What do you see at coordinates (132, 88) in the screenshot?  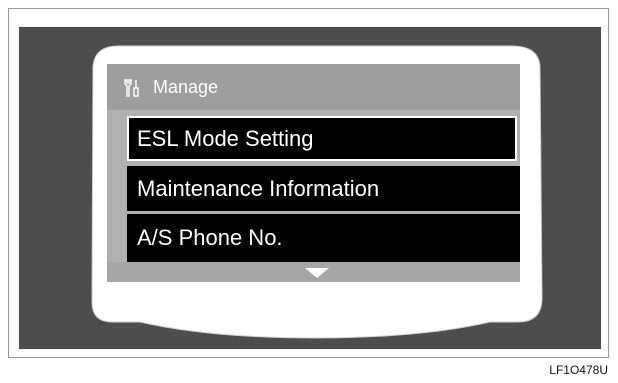 I see `tools-icon` at bounding box center [132, 88].